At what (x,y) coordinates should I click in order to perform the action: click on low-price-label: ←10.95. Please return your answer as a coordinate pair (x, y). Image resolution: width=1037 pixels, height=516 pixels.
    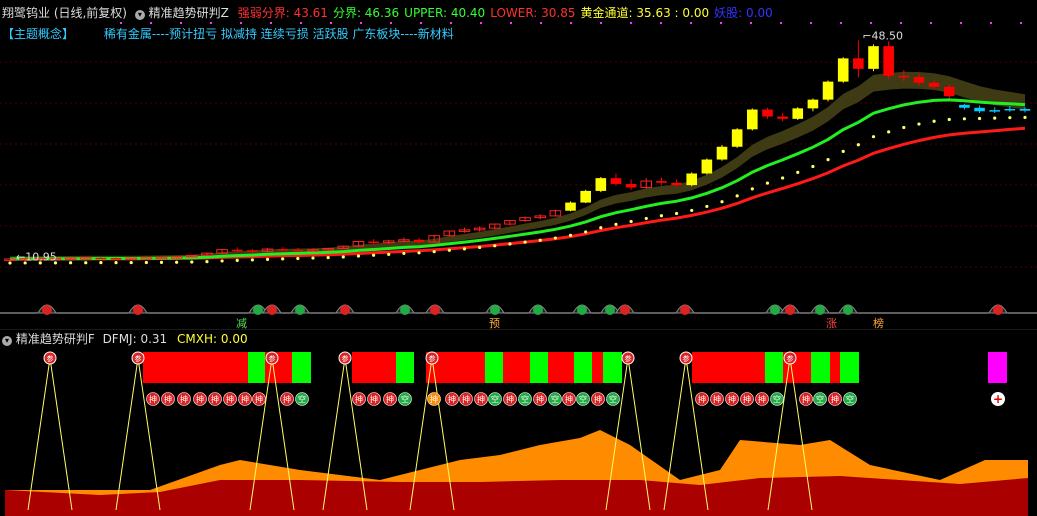
    Looking at the image, I should click on (36, 257).